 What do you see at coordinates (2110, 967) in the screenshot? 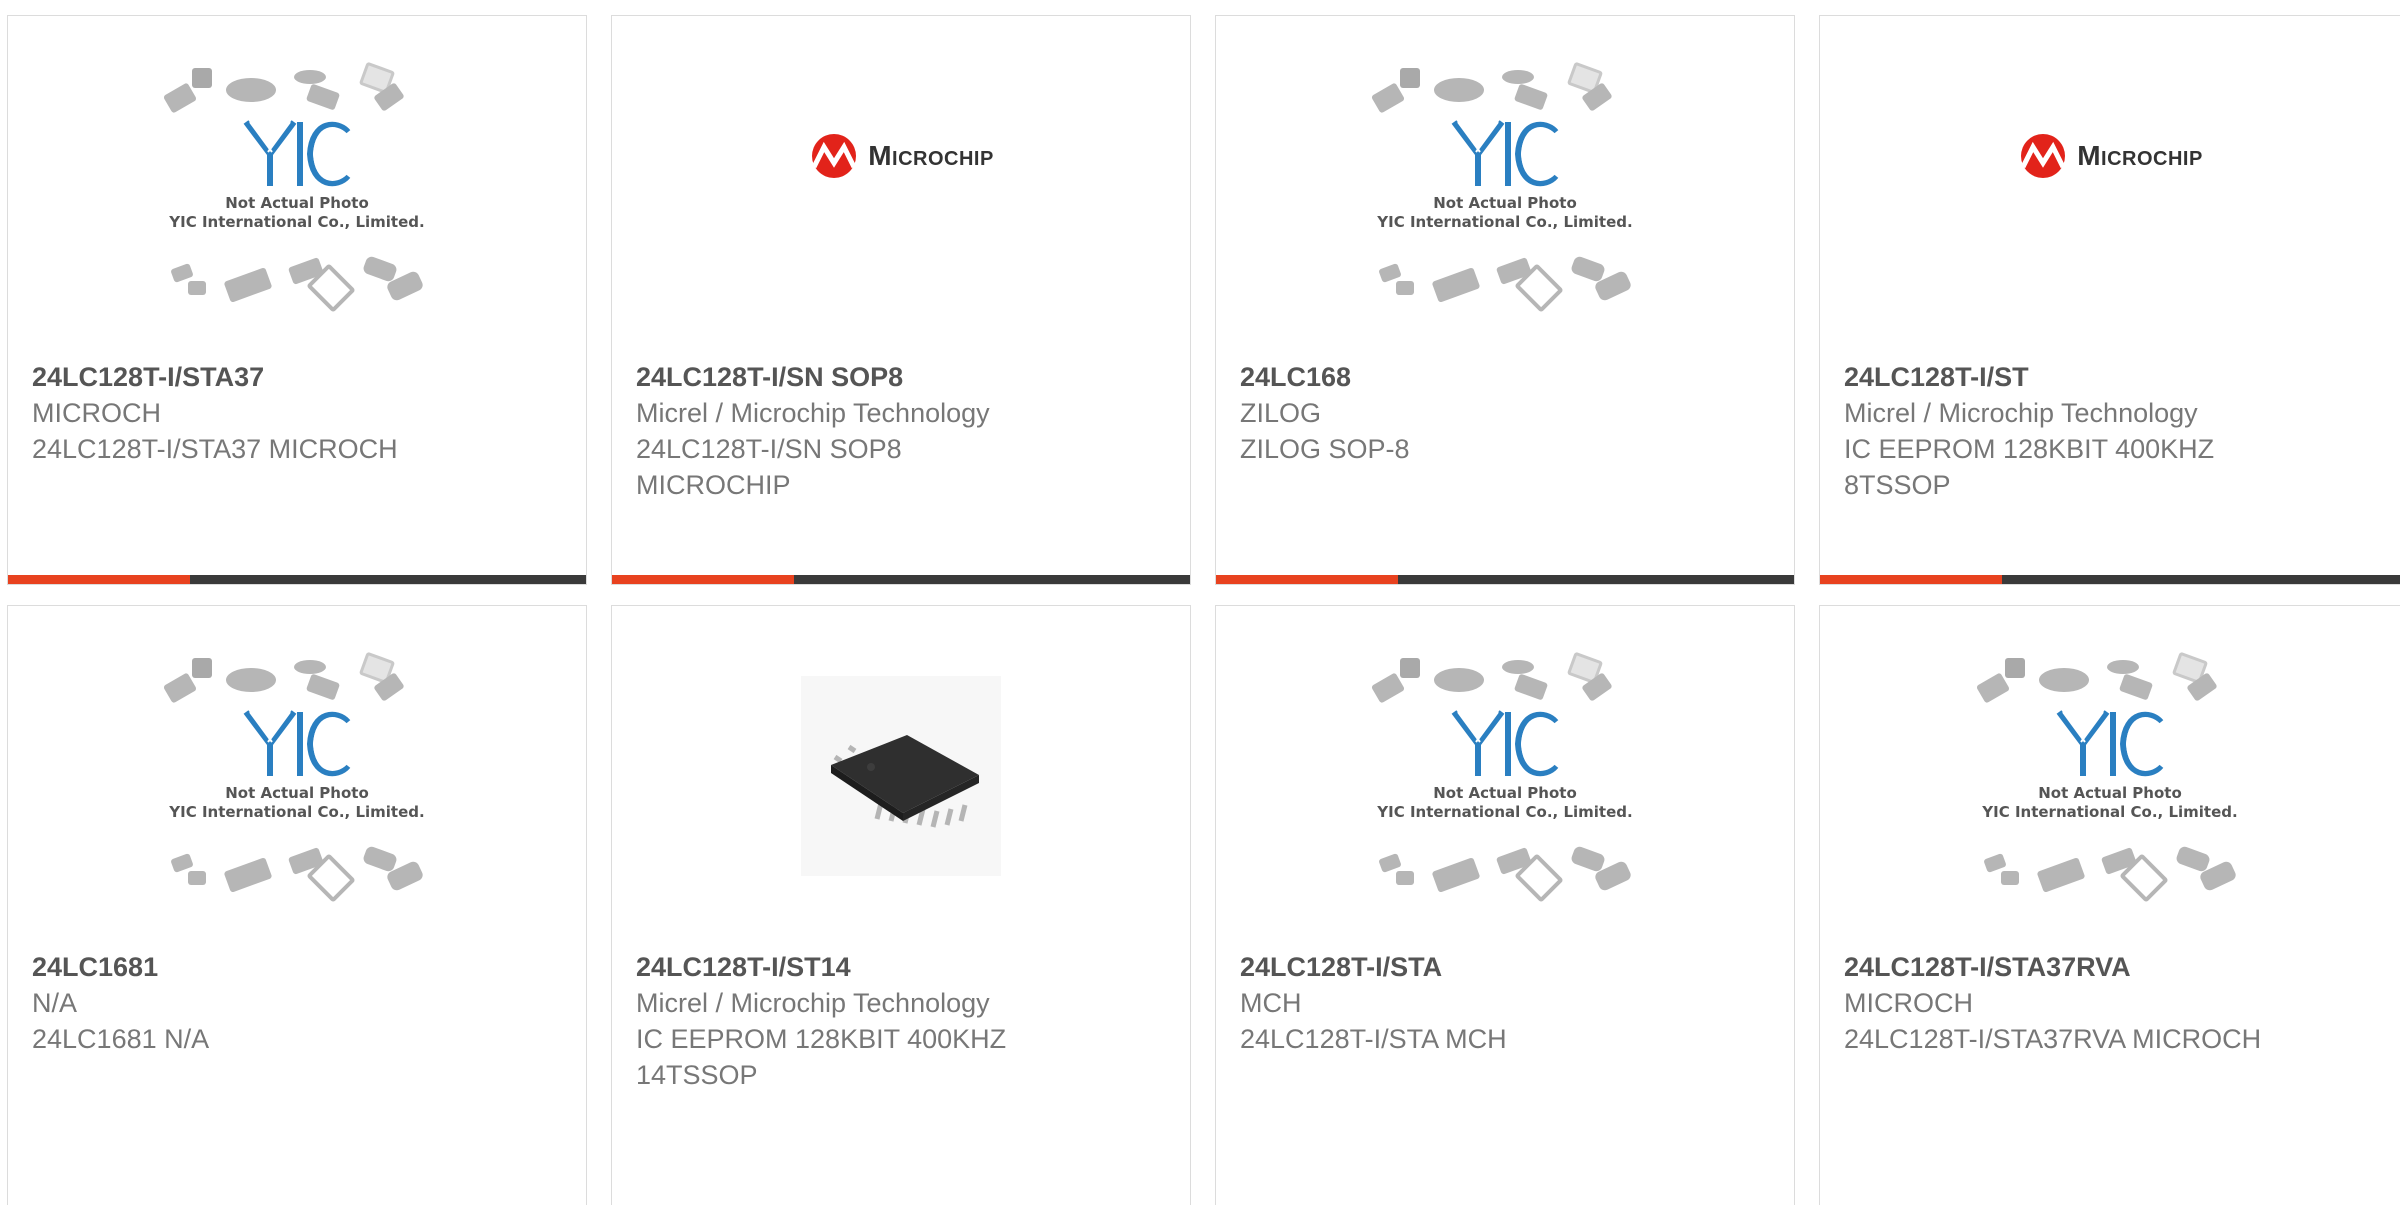
I see `part-number: 24LC128T-I/STA37RVA` at bounding box center [2110, 967].